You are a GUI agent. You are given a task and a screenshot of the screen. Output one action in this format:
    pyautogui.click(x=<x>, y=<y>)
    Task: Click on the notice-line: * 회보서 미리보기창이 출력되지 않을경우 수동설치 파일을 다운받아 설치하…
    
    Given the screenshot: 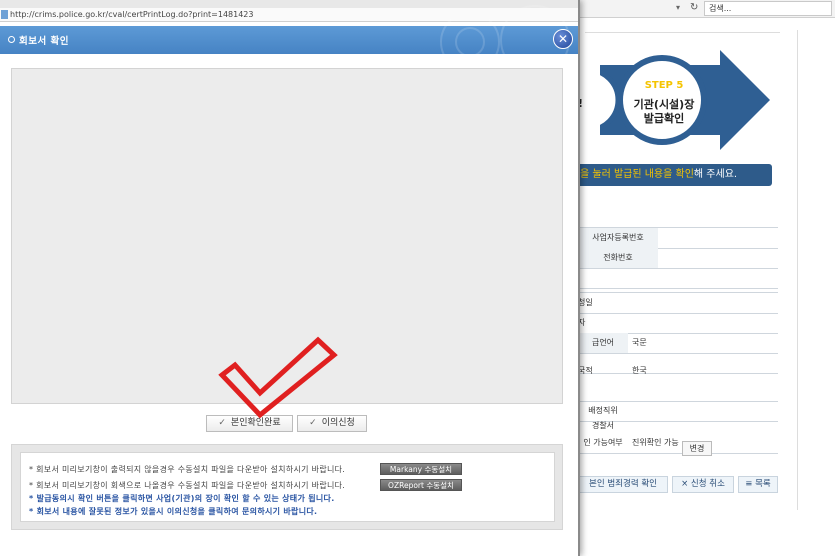 What is the action you would take?
    pyautogui.click(x=187, y=469)
    